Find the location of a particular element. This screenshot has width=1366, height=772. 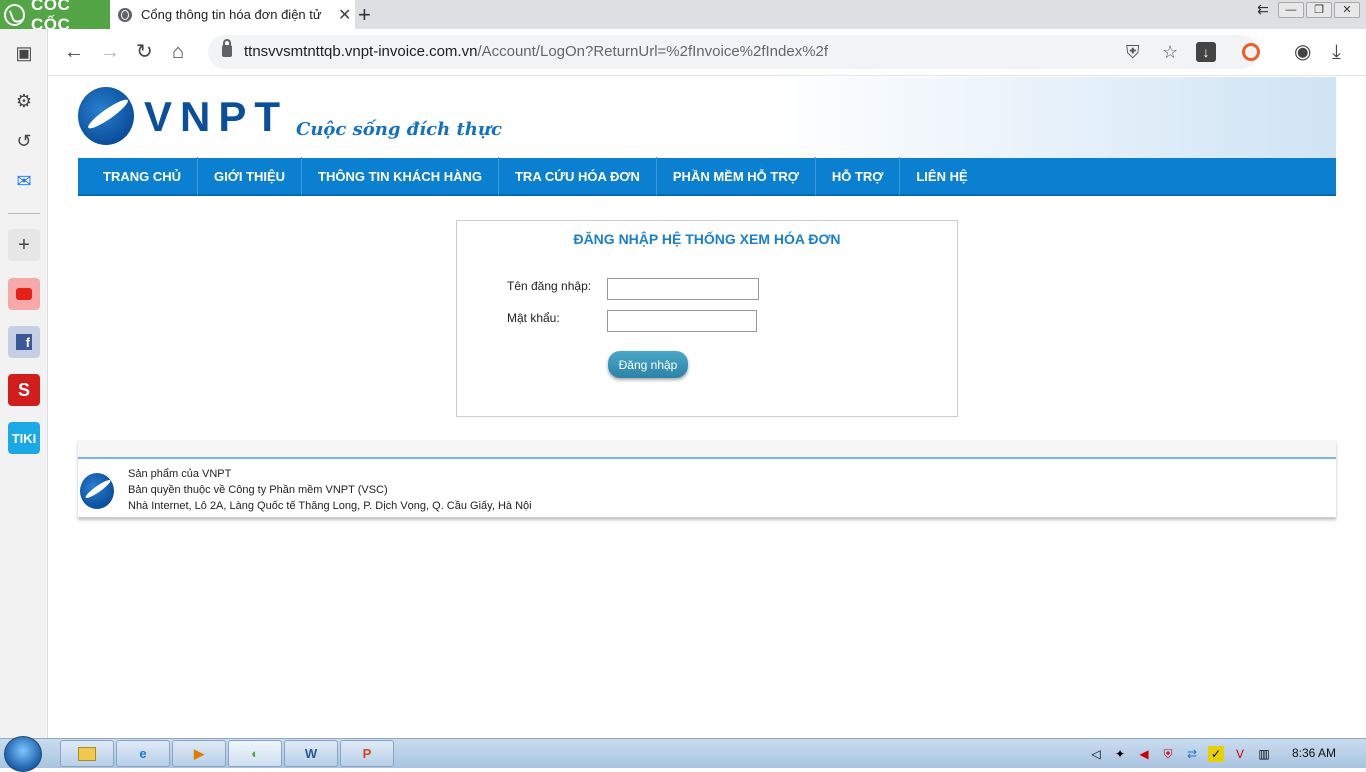

youtube-icon is located at coordinates (24, 294).